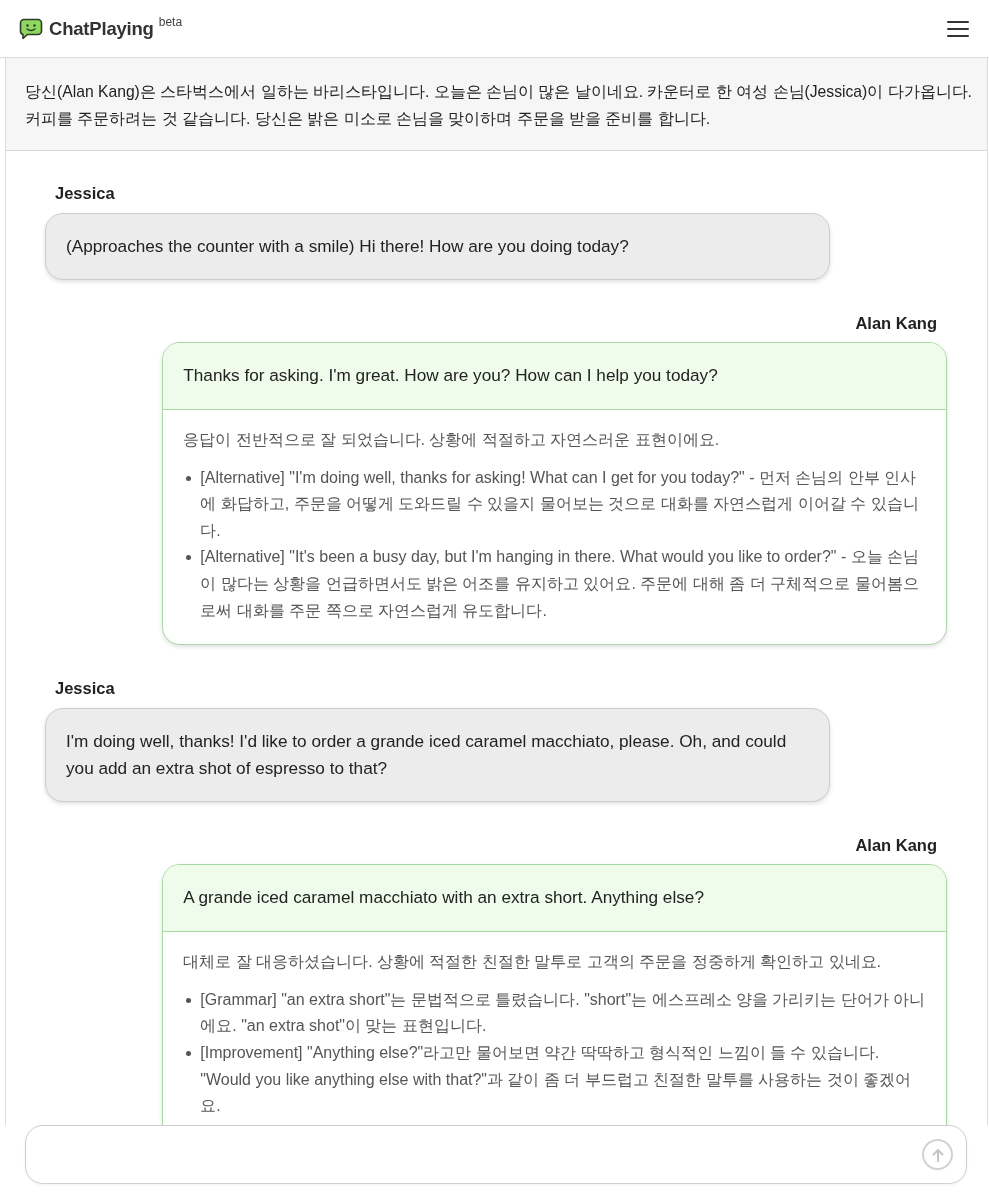 Image resolution: width=989 pixels, height=1200 pixels. What do you see at coordinates (560, 584) in the screenshot?
I see `feedback-item: [Alternative] "It's been a busy day, but I'm hanging in there. What would you like to order?" - 오늘 손님이 많다는 상황을 언급하면서도 밝은 어조를 유지하고 있어요. 주문에 대해 좀 더 구체적으로 물어봄으로써 대화를 주문 쪽으로 자연스럽게 유도합니다.` at bounding box center [560, 584].